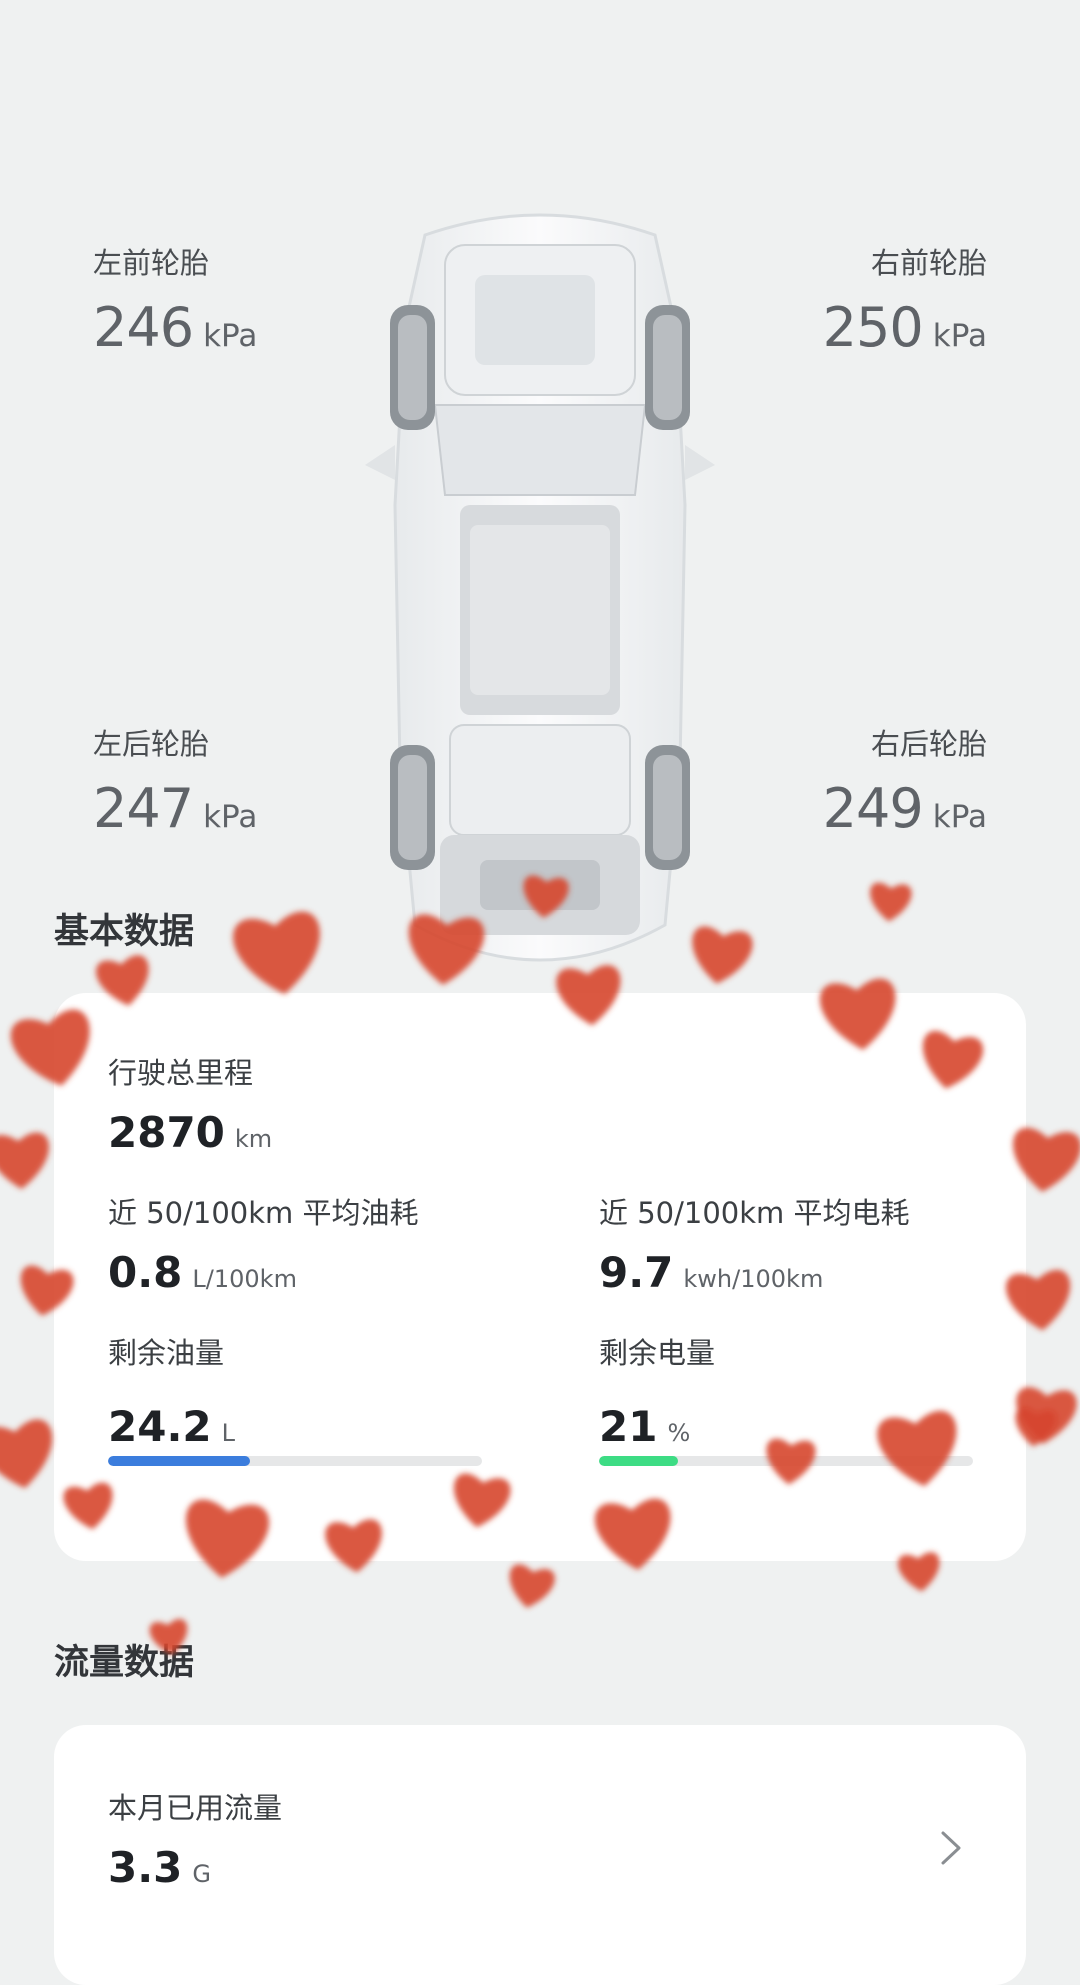 Image resolution: width=1080 pixels, height=1985 pixels. I want to click on tire-front-left: 左前轮胎 246 kPa, so click(175, 299).